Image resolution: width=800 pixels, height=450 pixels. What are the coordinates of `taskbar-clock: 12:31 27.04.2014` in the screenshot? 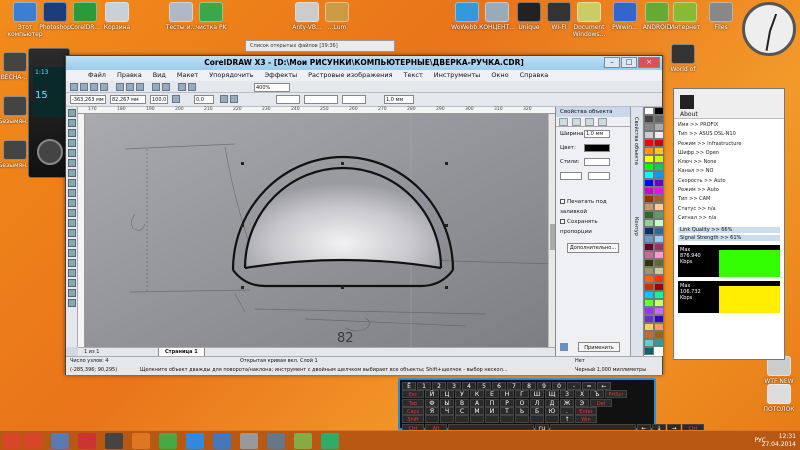 It's located at (779, 441).